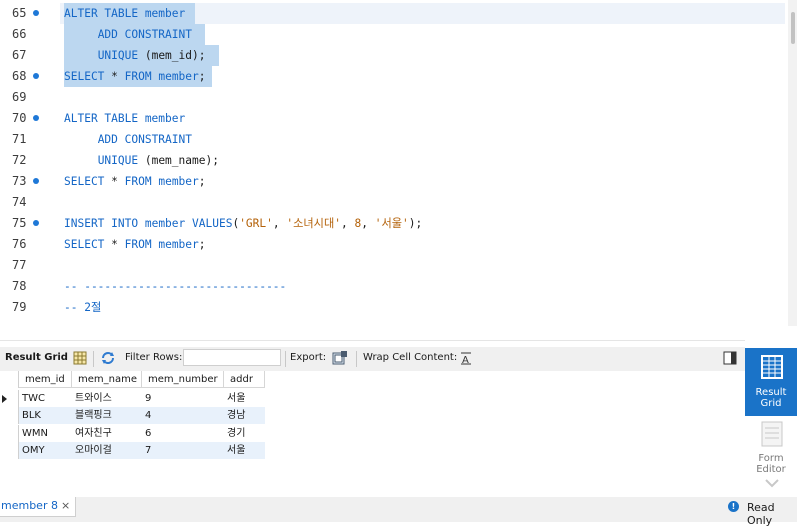 The height and width of the screenshot is (527, 797). I want to click on code-line: -- ------------------------------, so click(175, 286).